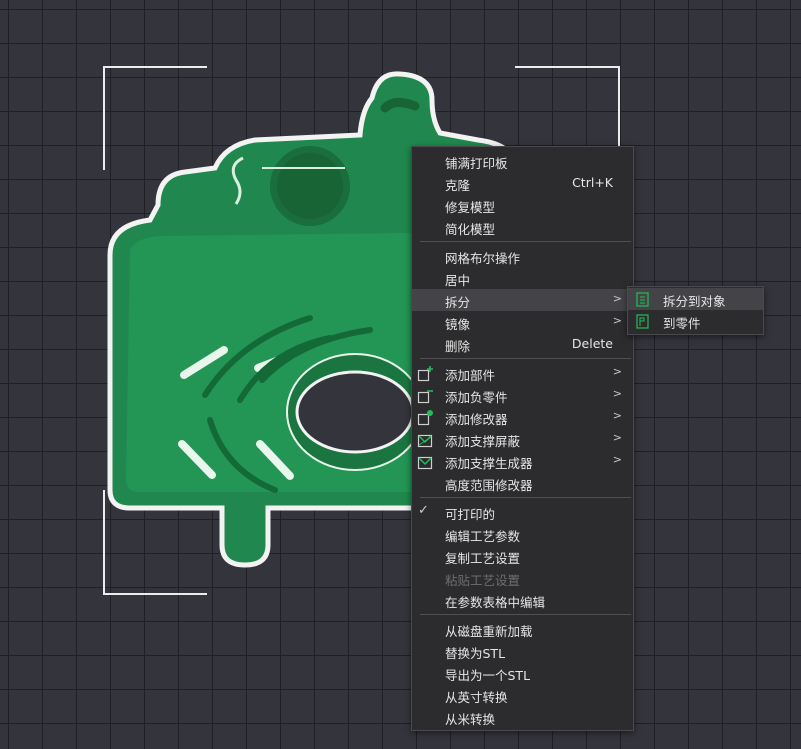  What do you see at coordinates (425, 374) in the screenshot?
I see `add-part-icon` at bounding box center [425, 374].